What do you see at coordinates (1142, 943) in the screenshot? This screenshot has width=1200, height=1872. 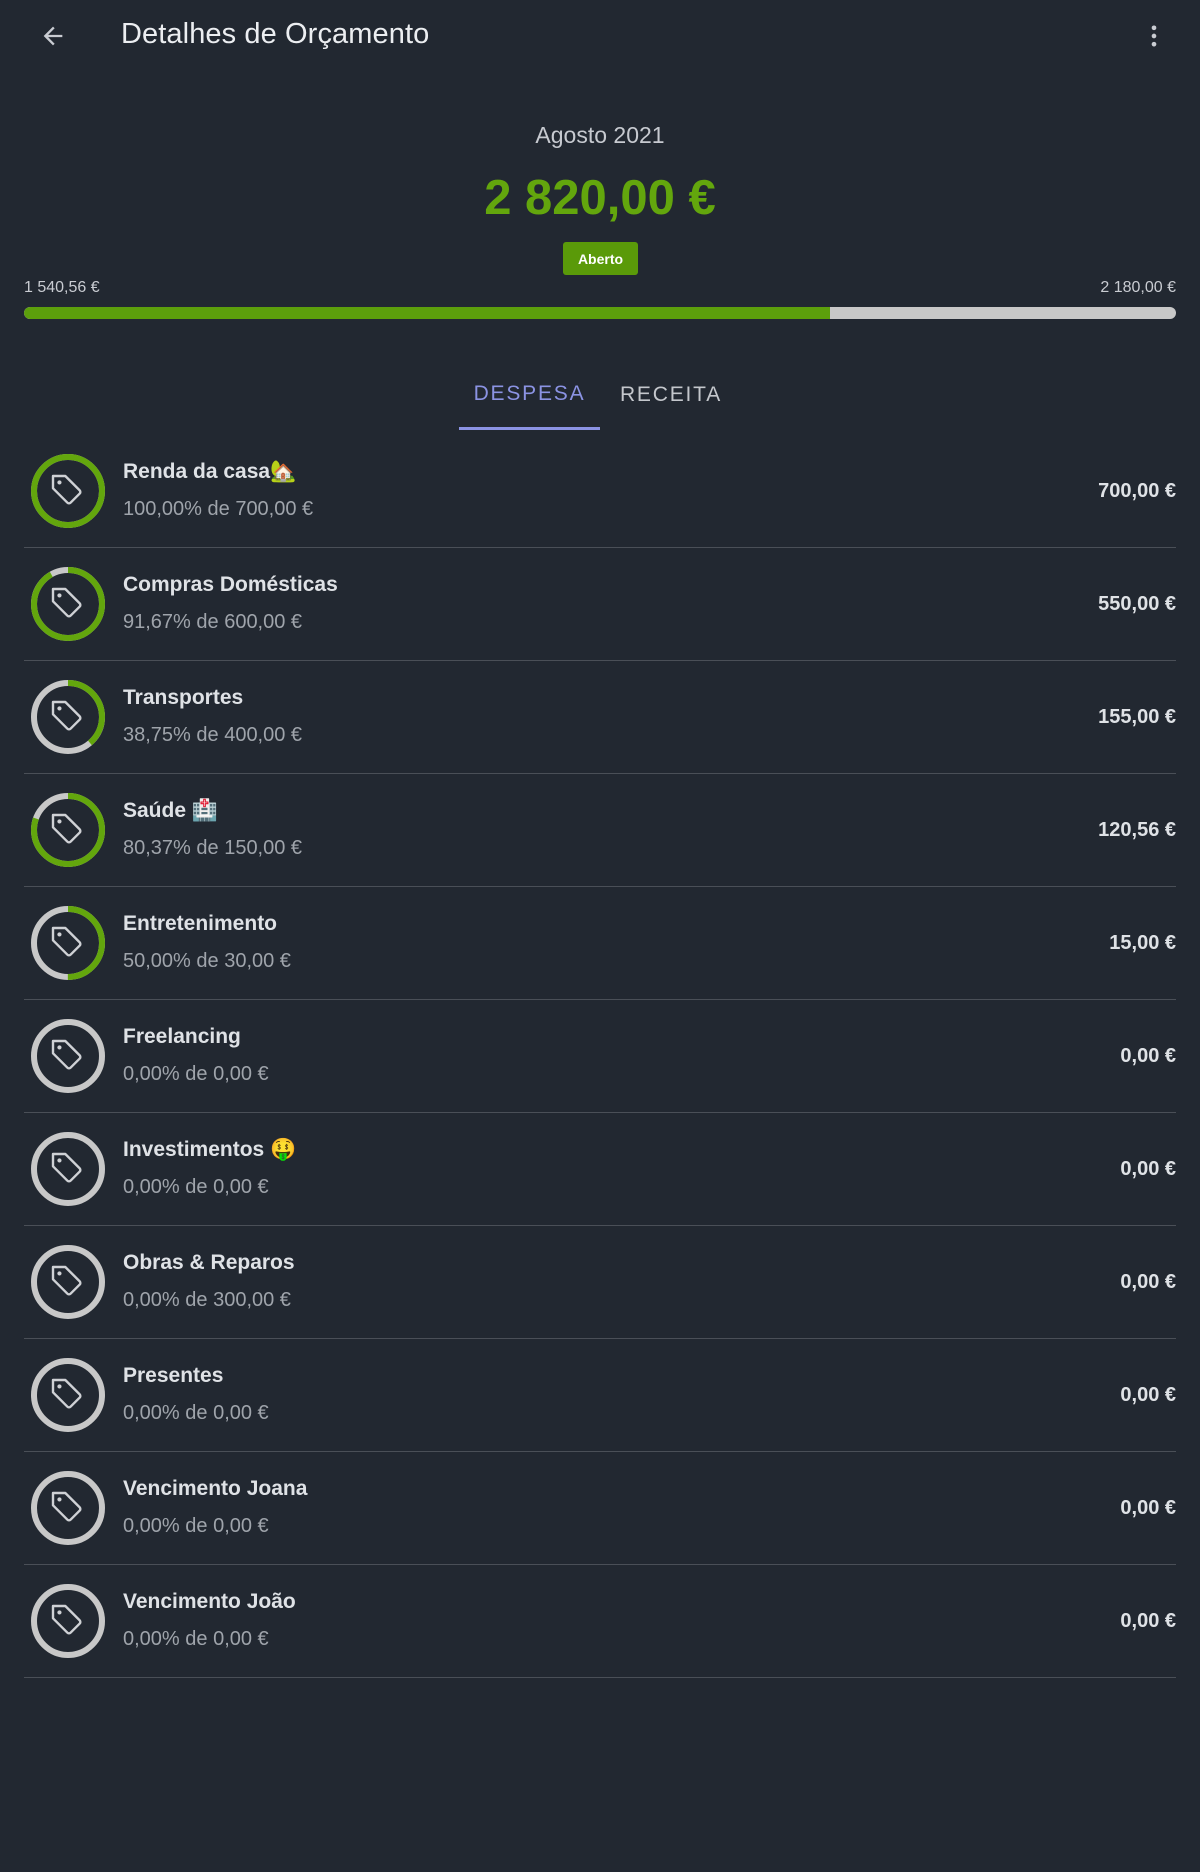 I see `category-amount: 15,00 €` at bounding box center [1142, 943].